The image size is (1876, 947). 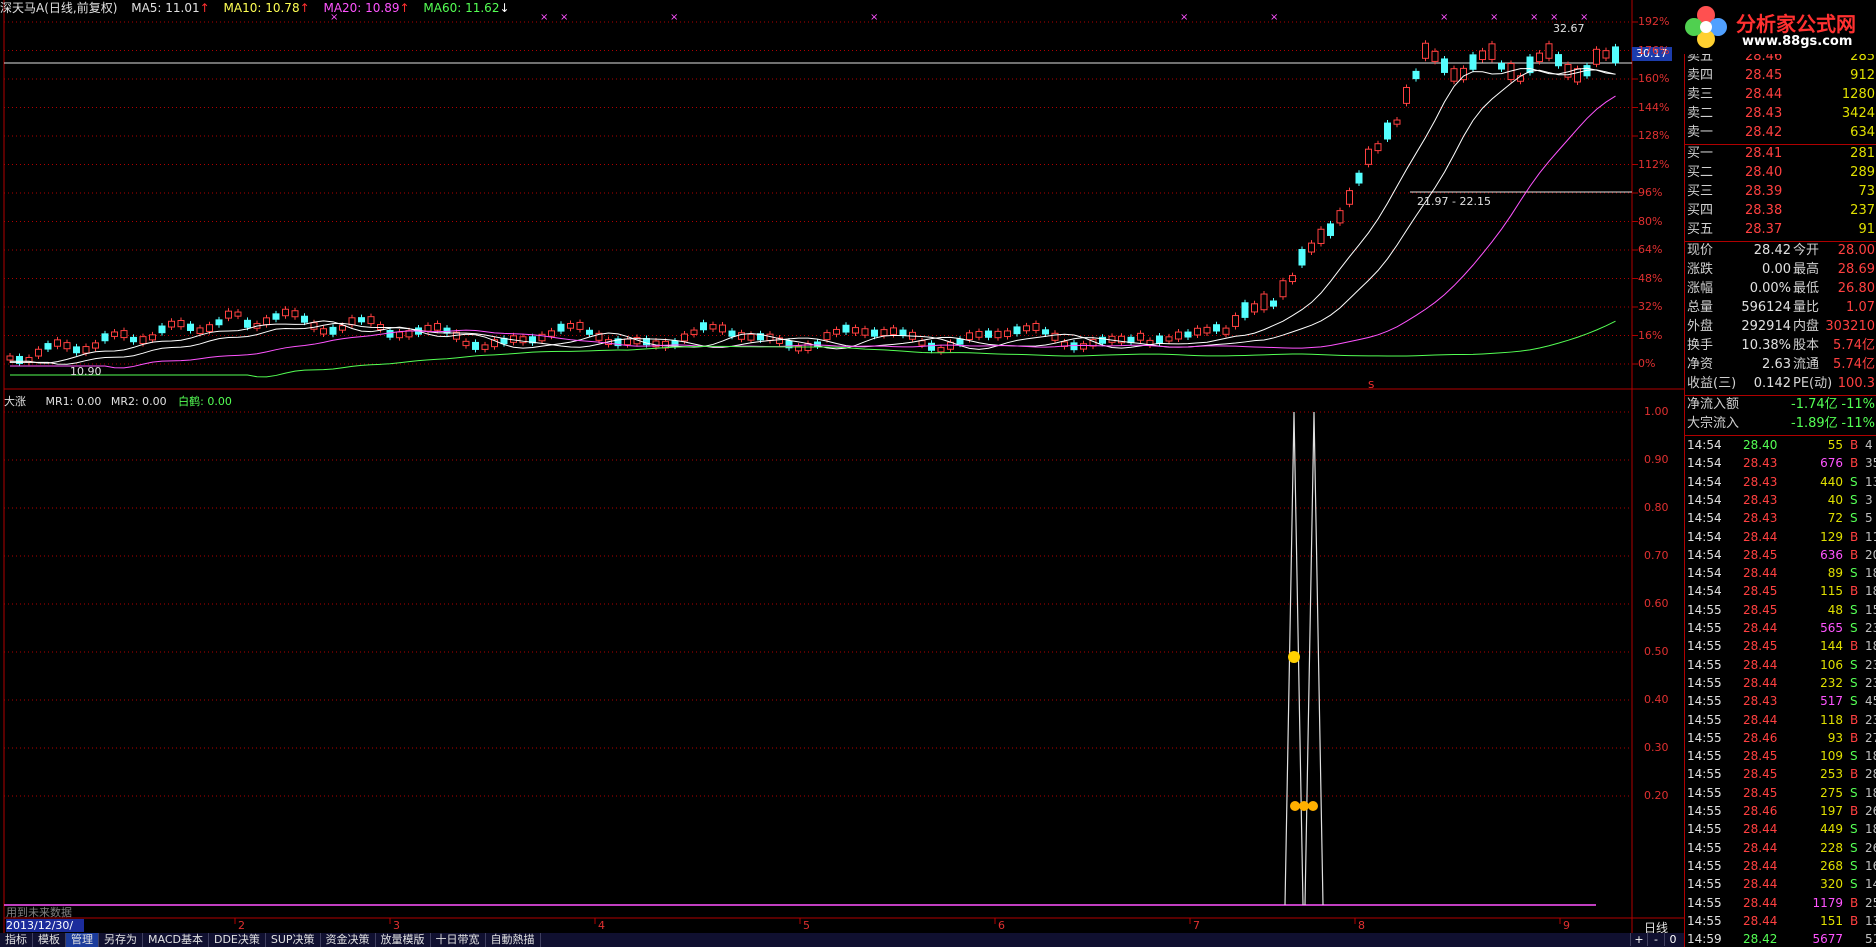 I want to click on bottom-tab: 十日带宽, so click(x=458, y=940).